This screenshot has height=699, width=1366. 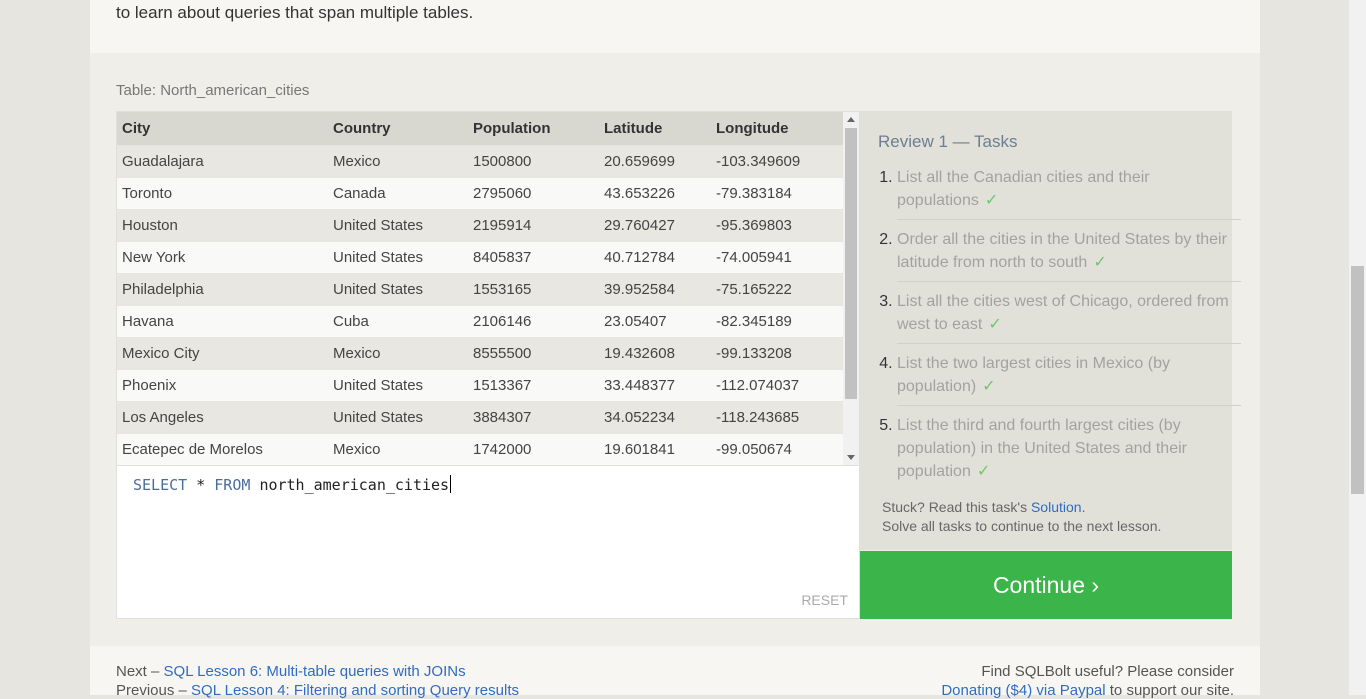 What do you see at coordinates (222, 128) in the screenshot?
I see `column-header-city: City` at bounding box center [222, 128].